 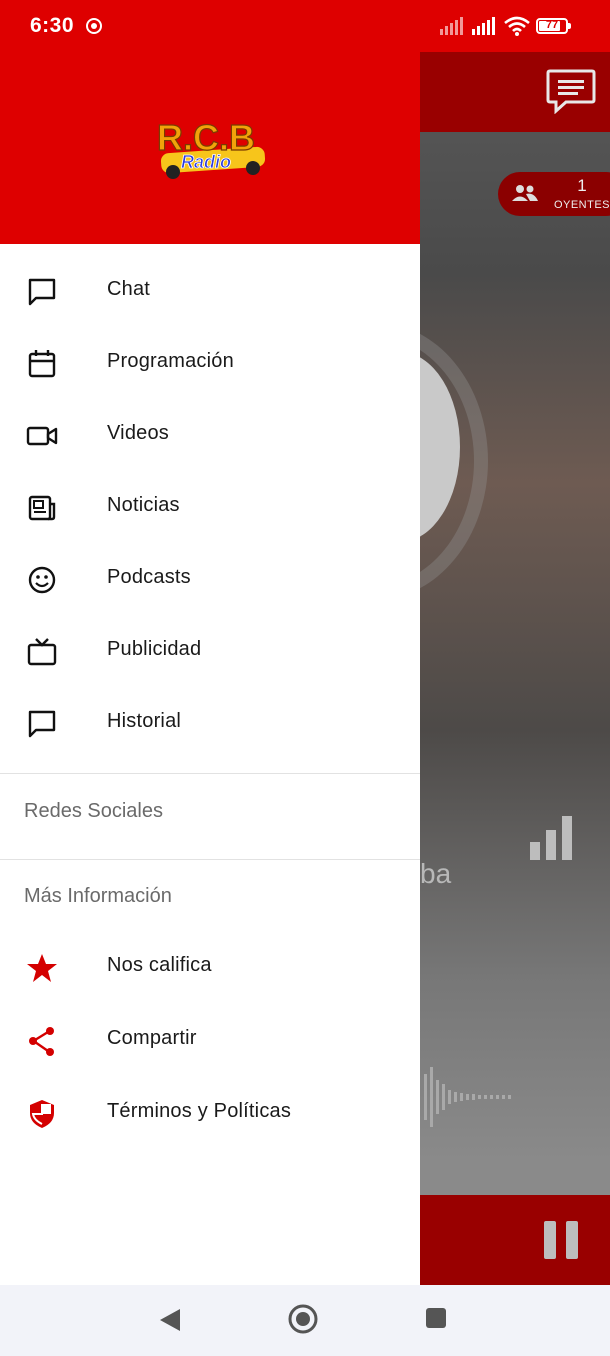 I want to click on social-section-title: Redes Sociales, so click(x=93, y=811).